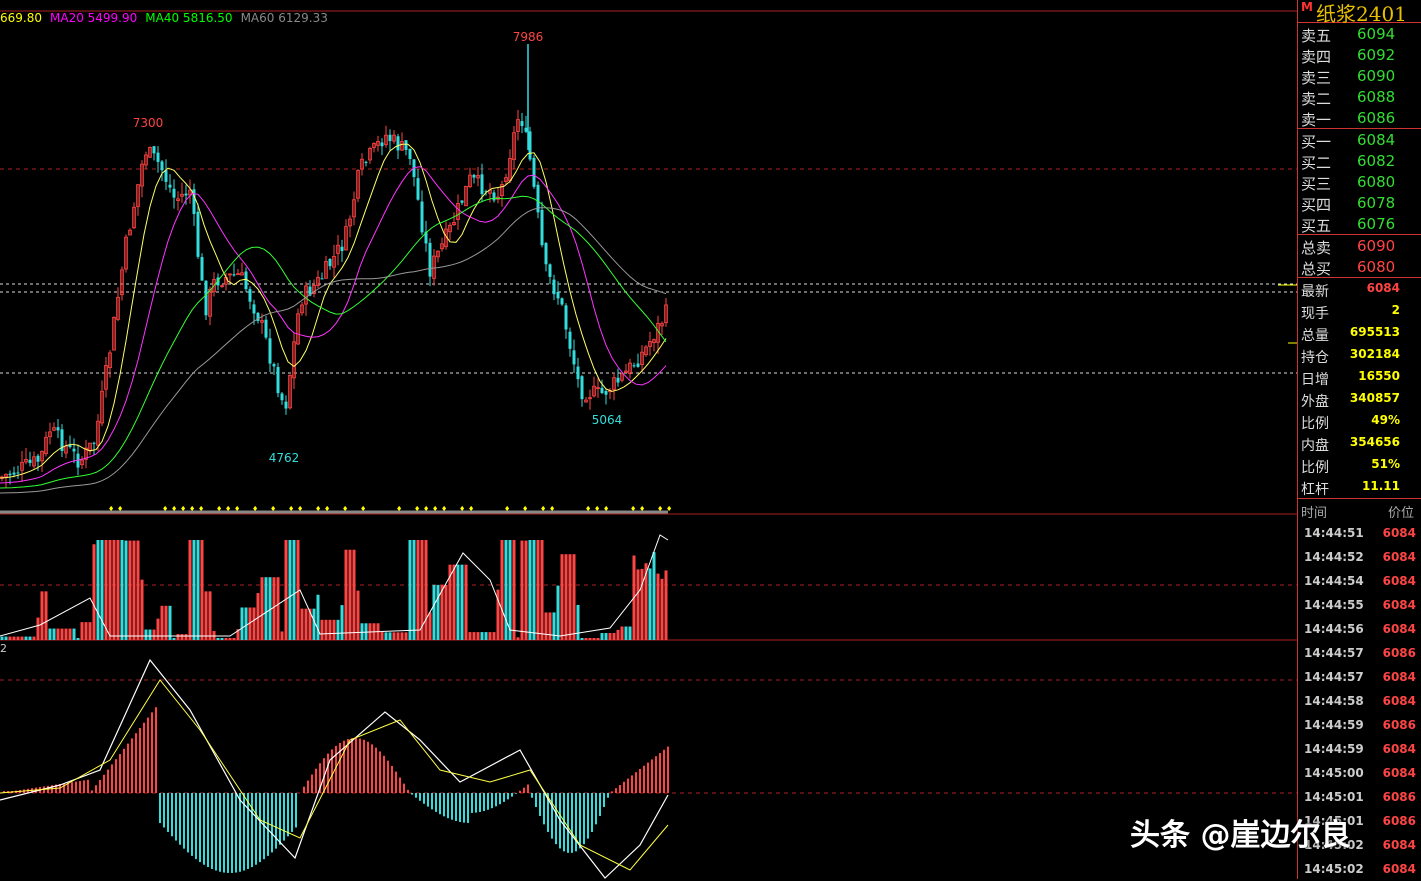 The width and height of the screenshot is (1421, 881). What do you see at coordinates (1359, 629) in the screenshot?
I see `tick-row: 14:44:56 6084` at bounding box center [1359, 629].